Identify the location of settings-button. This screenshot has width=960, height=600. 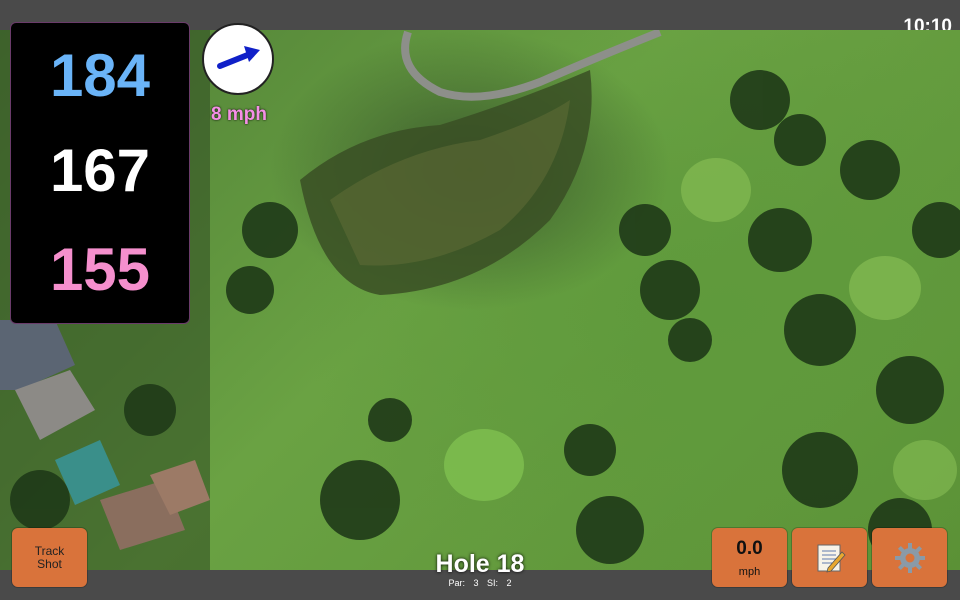
(909, 557).